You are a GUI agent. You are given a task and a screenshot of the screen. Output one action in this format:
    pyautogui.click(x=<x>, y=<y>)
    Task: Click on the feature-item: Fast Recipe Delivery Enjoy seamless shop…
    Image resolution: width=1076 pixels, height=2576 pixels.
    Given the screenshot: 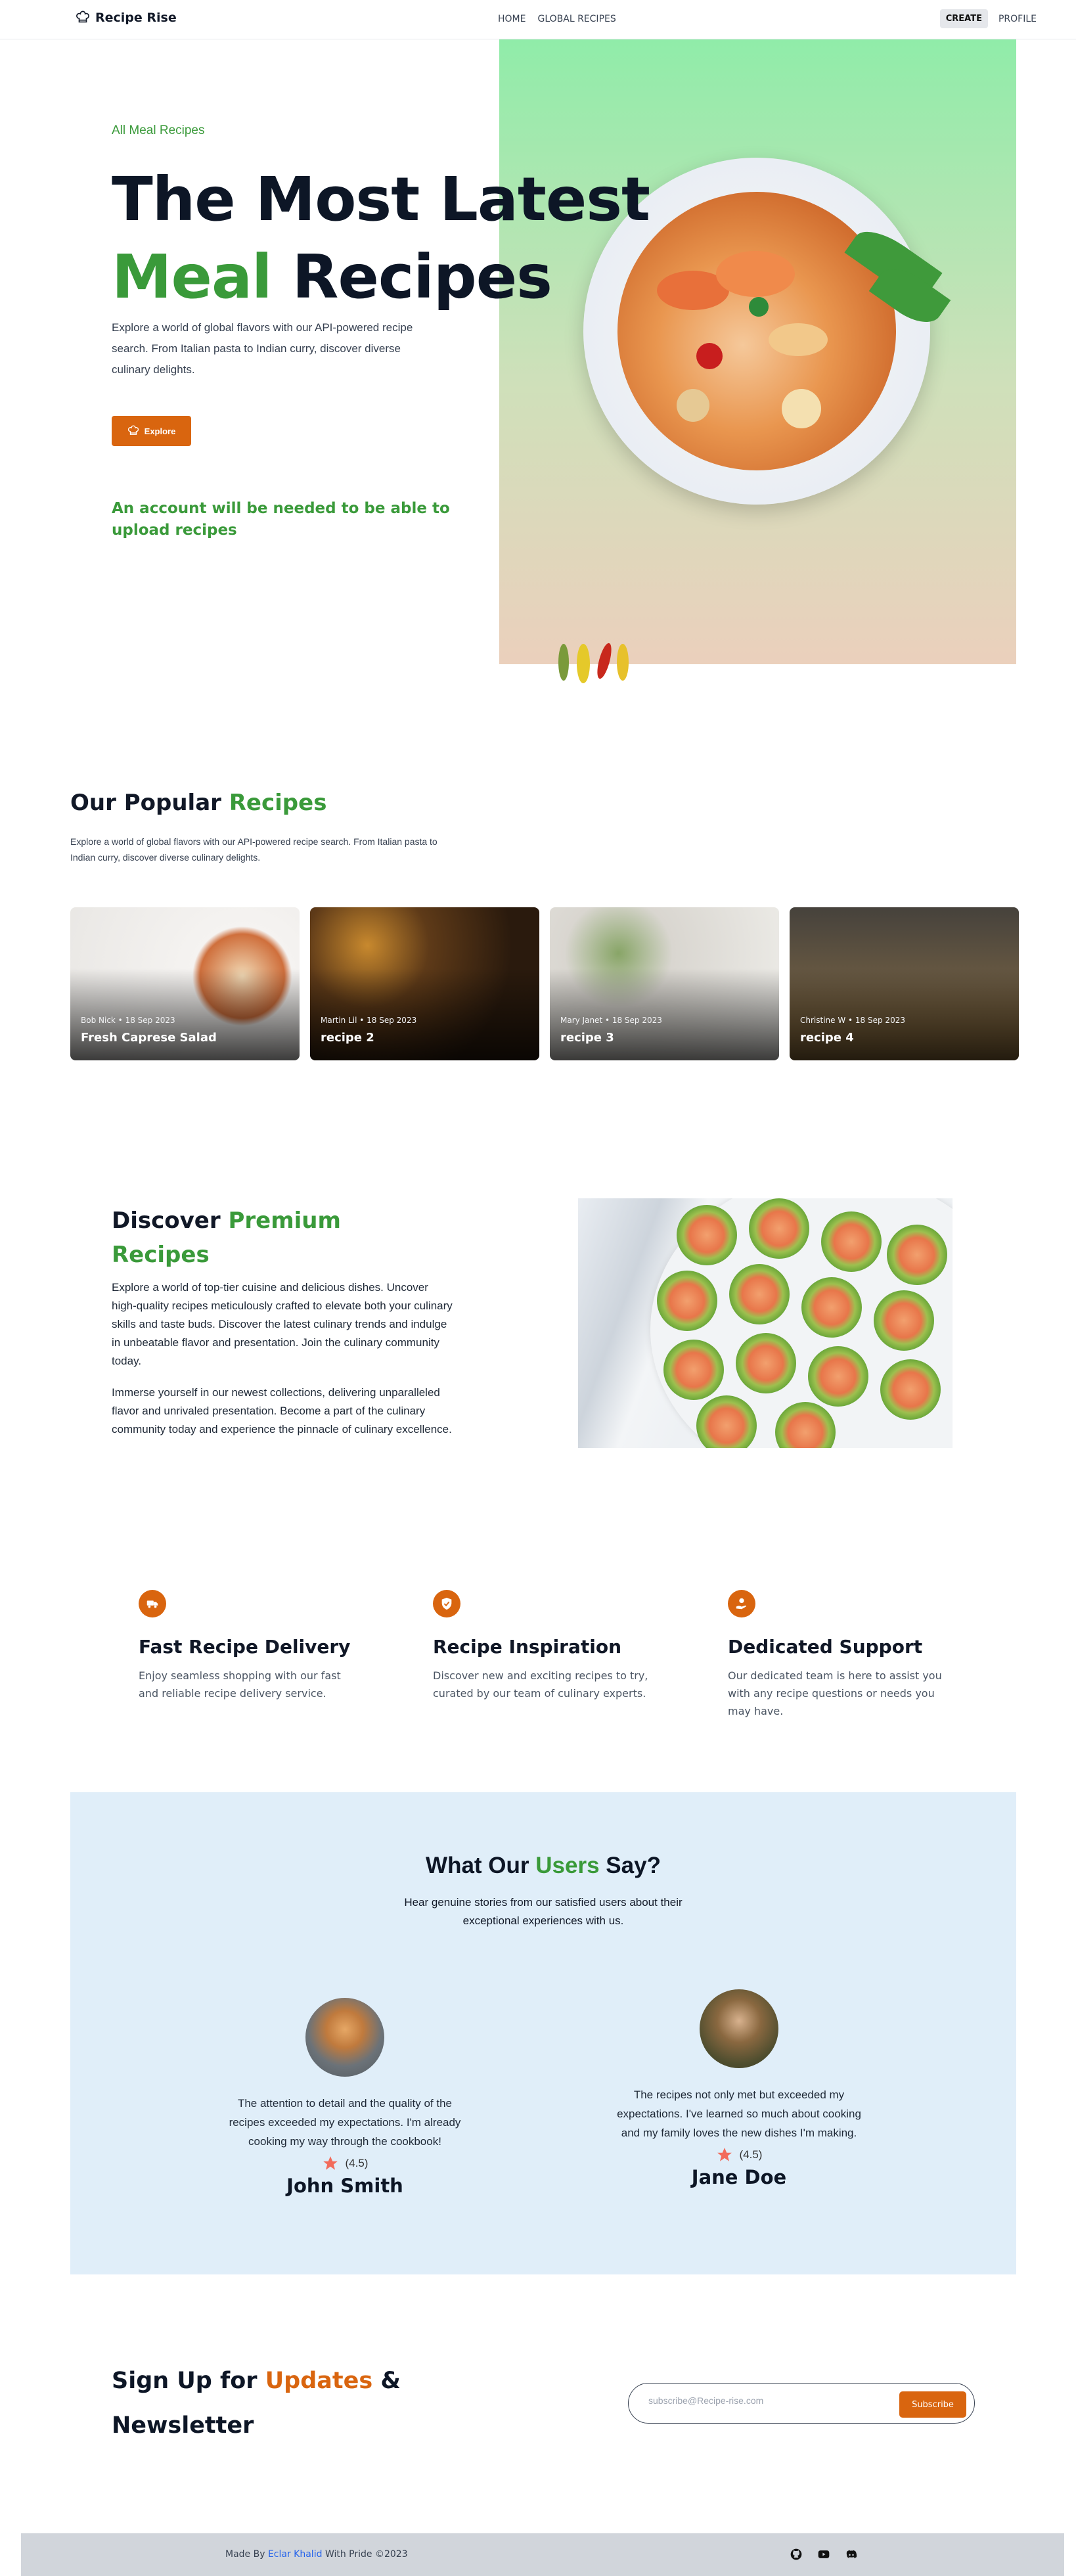 What is the action you would take?
    pyautogui.click(x=250, y=1646)
    